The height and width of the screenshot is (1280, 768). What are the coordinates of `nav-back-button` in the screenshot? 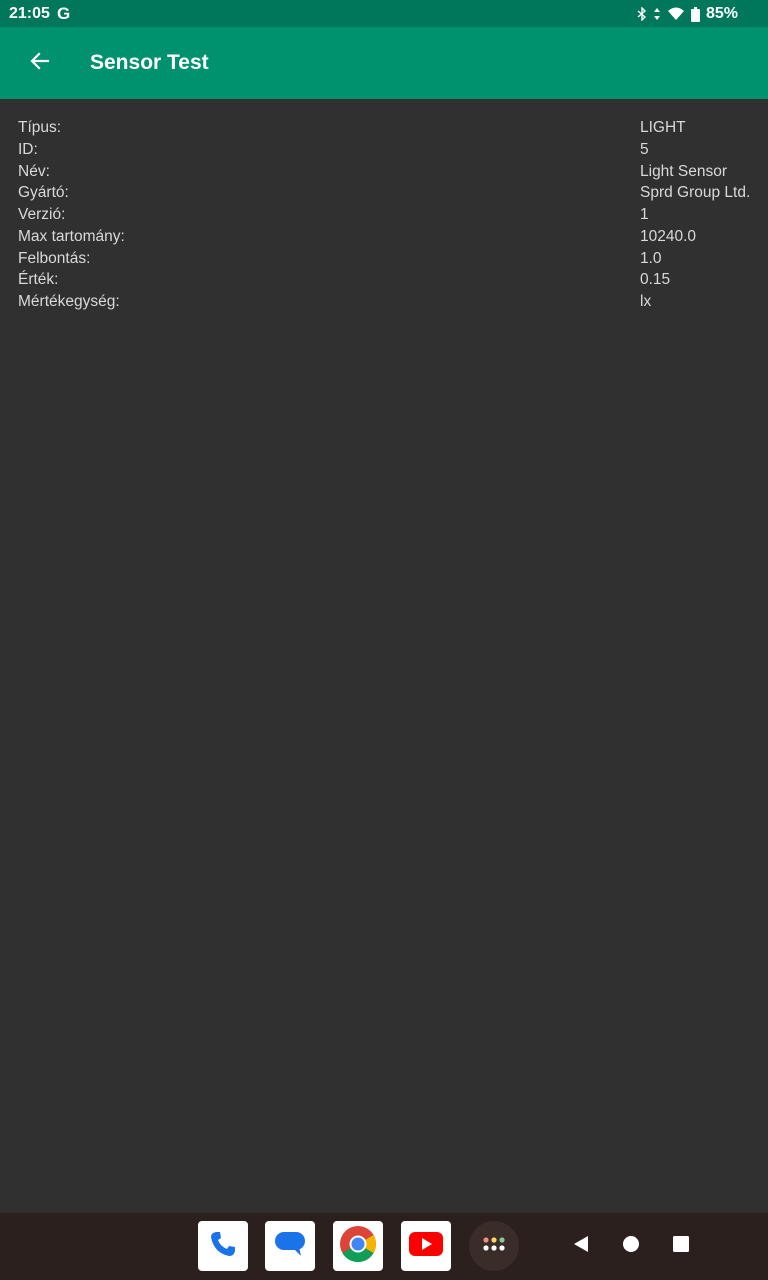 It's located at (581, 1246).